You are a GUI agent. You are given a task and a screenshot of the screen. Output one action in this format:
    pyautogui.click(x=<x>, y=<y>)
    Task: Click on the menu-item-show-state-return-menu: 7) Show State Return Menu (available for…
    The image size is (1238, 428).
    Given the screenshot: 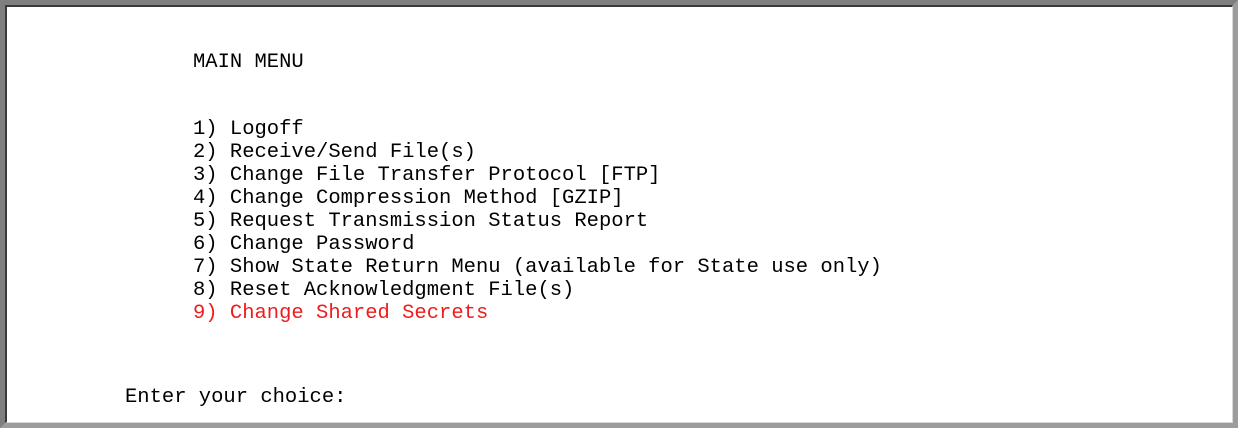 What is the action you would take?
    pyautogui.click(x=537, y=267)
    